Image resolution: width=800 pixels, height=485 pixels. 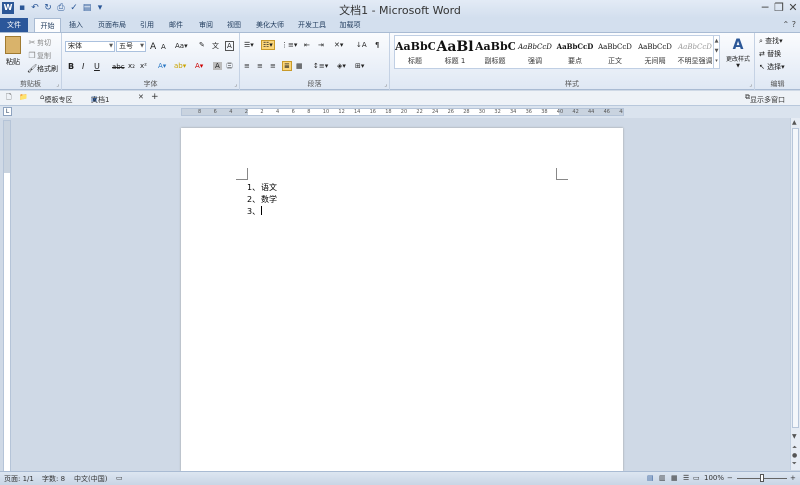 I want to click on asian-layout-icon: ✕▾, so click(x=338, y=45).